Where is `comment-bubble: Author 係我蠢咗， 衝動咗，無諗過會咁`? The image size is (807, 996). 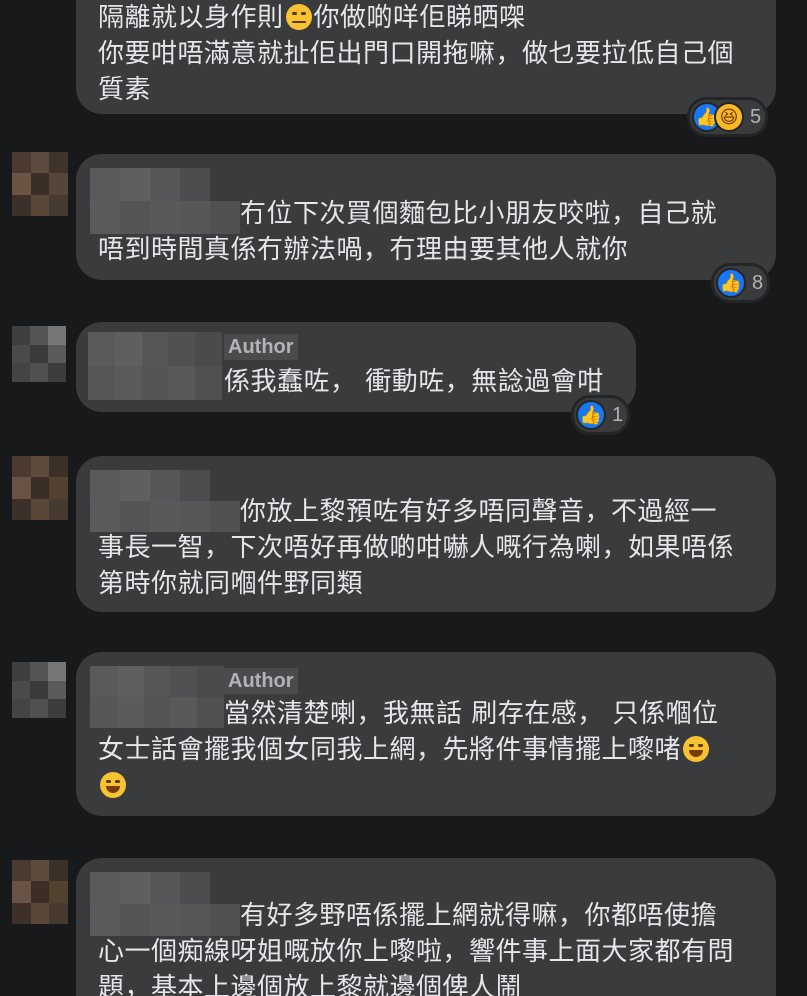 comment-bubble: Author 係我蠢咗， 衝動咗，無諗過會咁 is located at coordinates (356, 367).